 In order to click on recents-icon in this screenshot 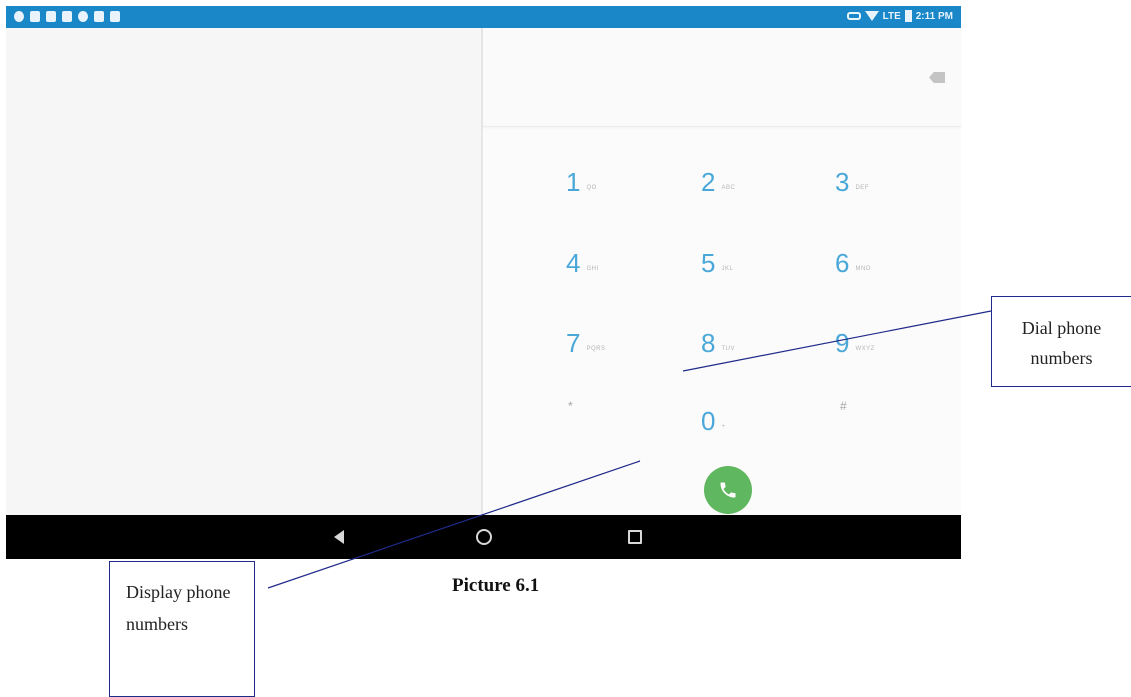, I will do `click(635, 537)`.